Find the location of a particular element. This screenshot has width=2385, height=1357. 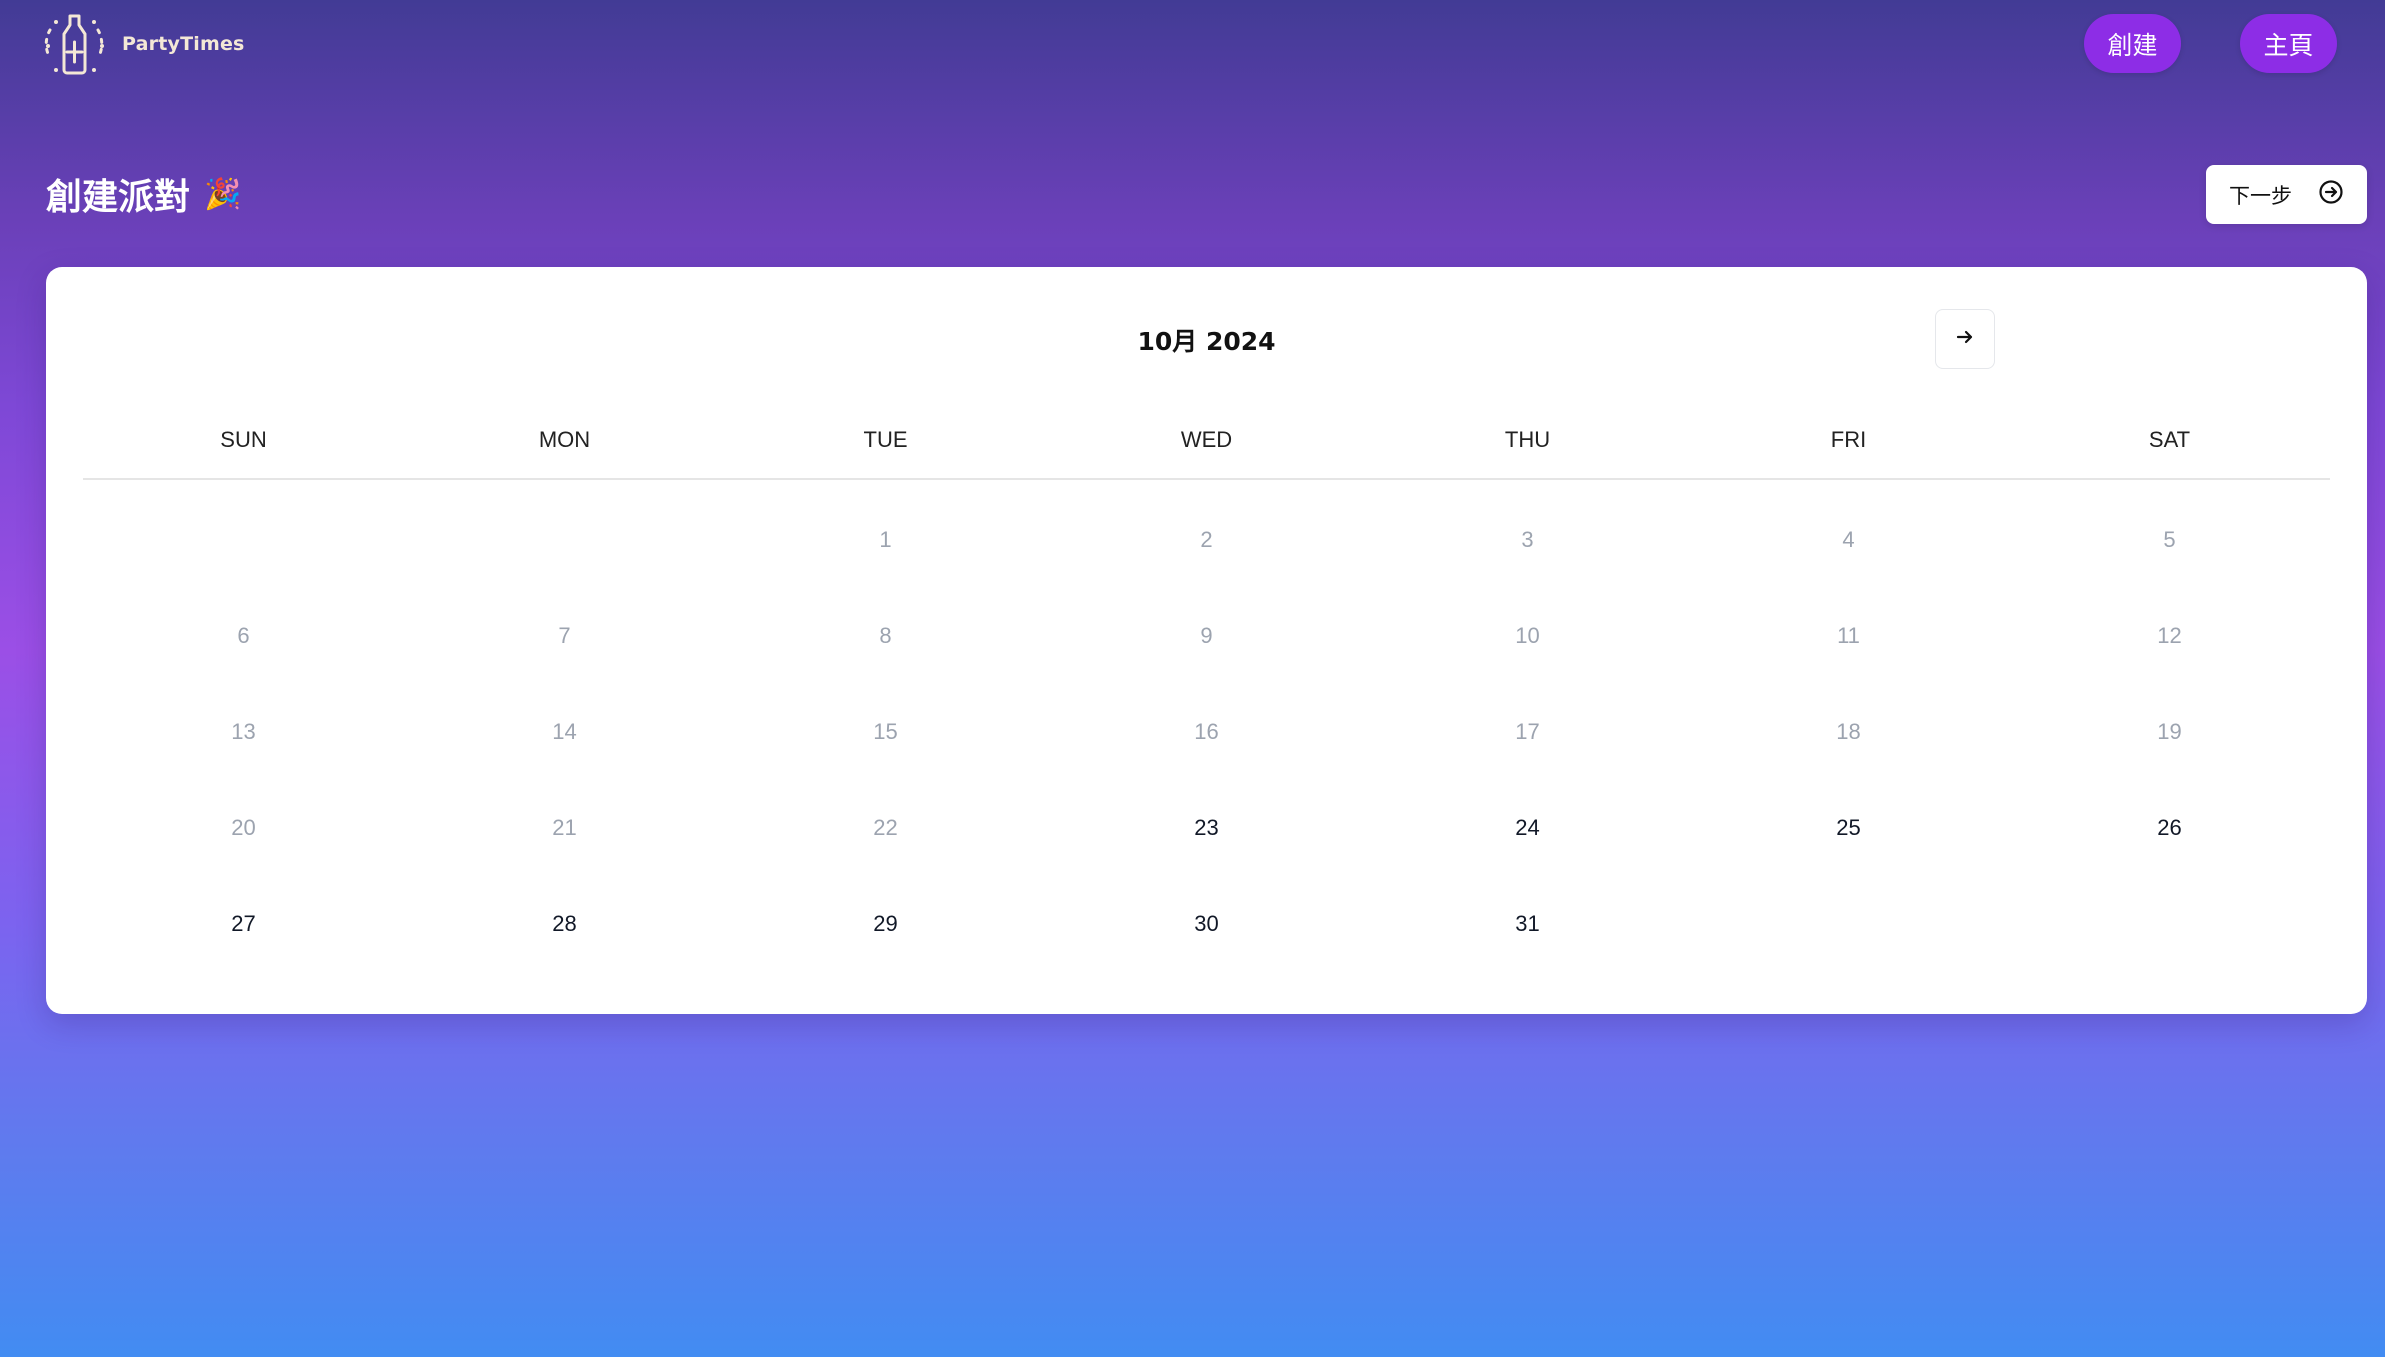

day-cell-disabled: 17 is located at coordinates (1527, 731).